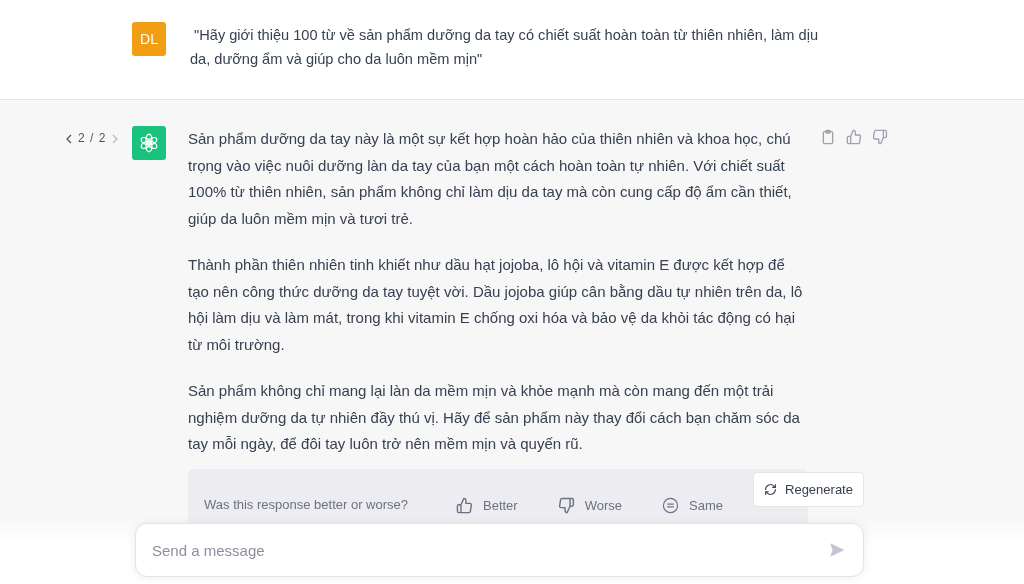  I want to click on feedback-option: Worse, so click(589, 505).